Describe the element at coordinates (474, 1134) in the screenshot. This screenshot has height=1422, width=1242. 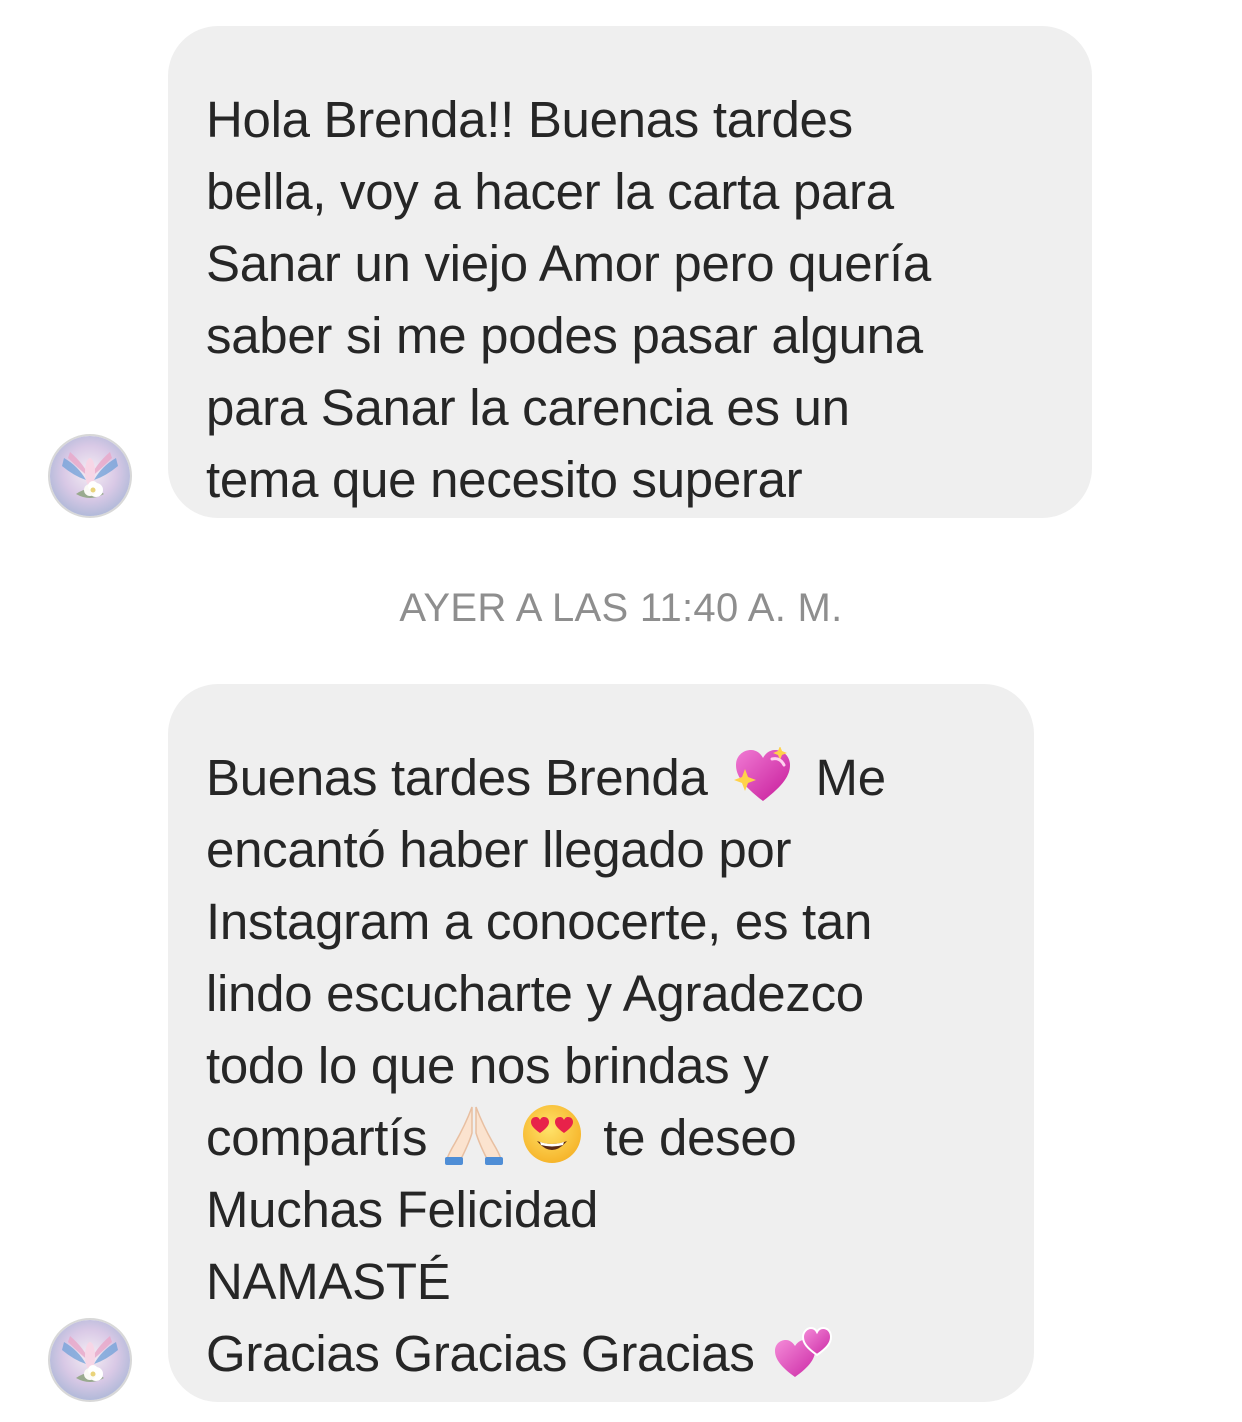
I see `folded-hands-icon` at that location.